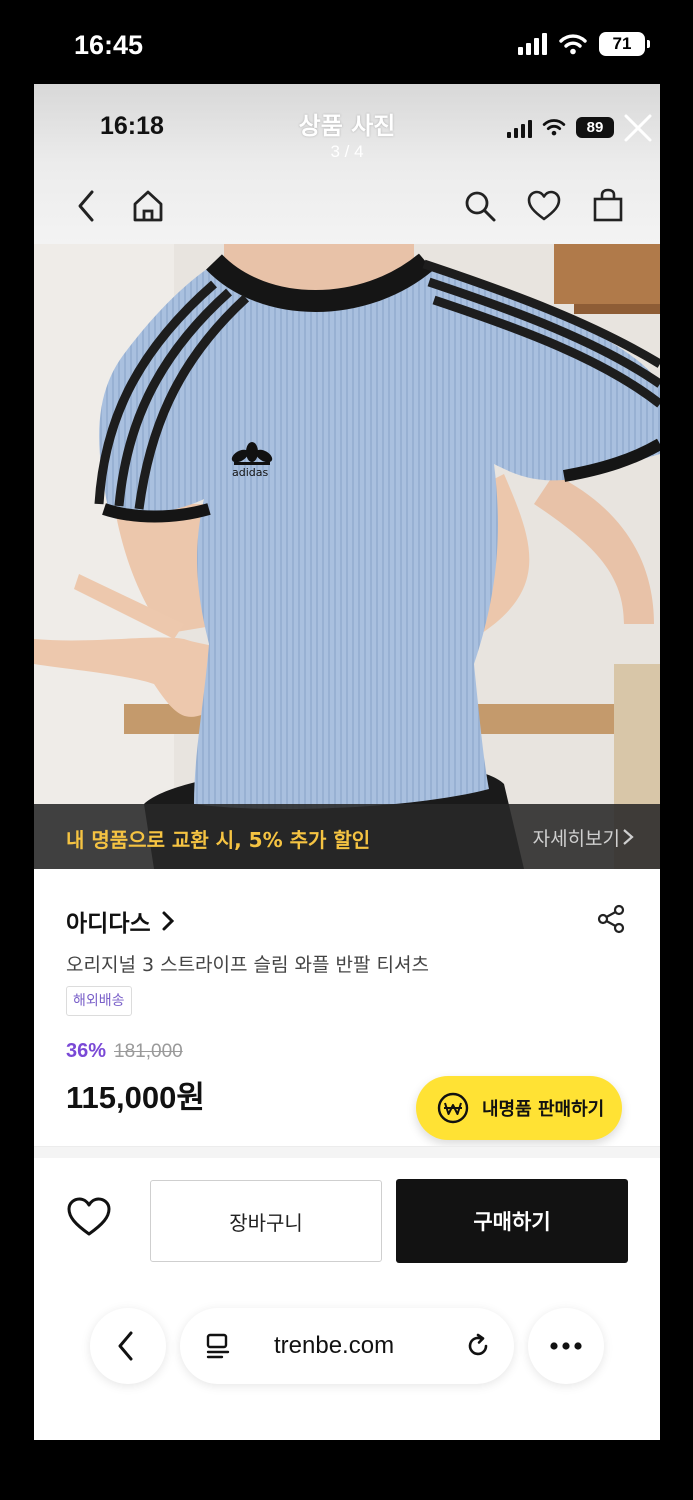 The image size is (693, 1500). What do you see at coordinates (638, 128) in the screenshot?
I see `close-icon` at bounding box center [638, 128].